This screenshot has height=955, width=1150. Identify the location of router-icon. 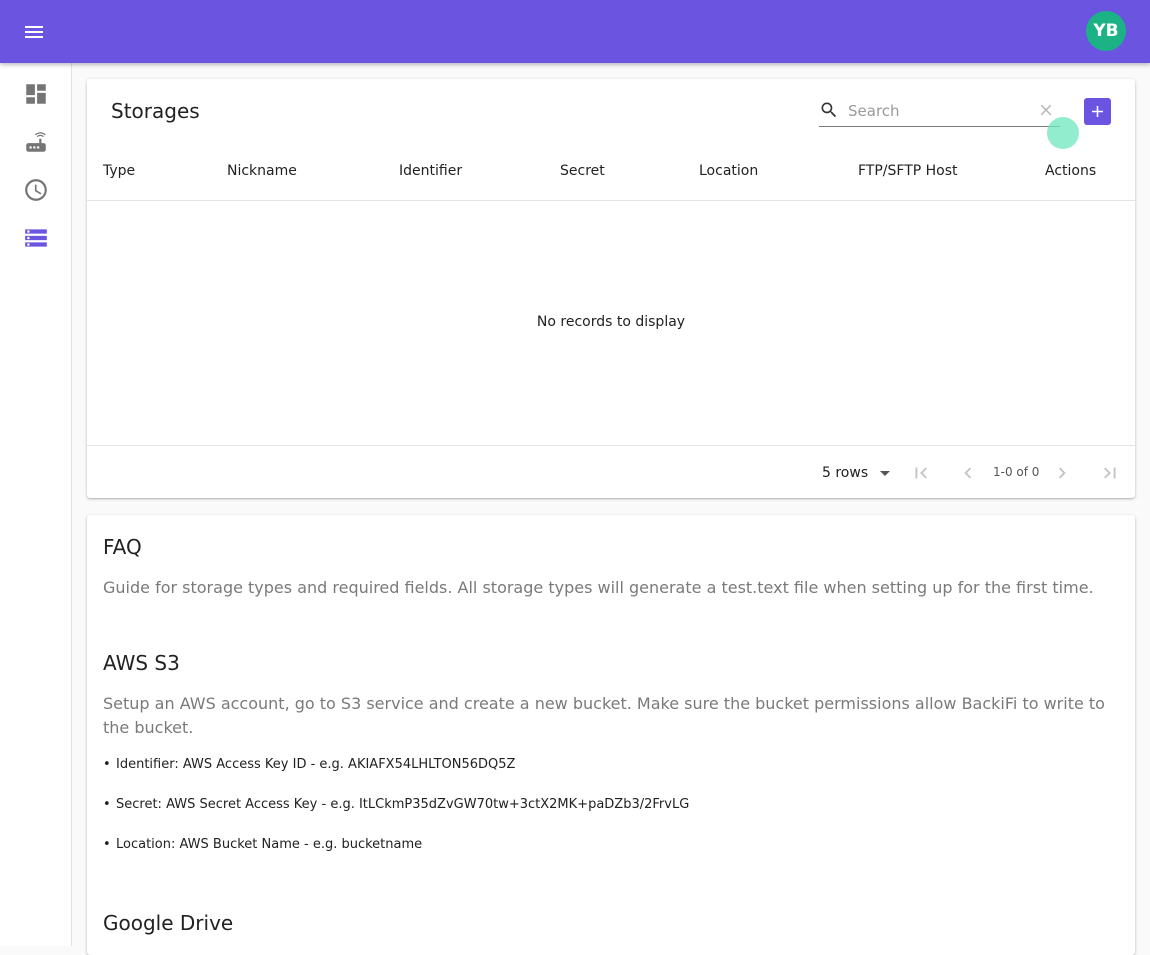
(36, 142).